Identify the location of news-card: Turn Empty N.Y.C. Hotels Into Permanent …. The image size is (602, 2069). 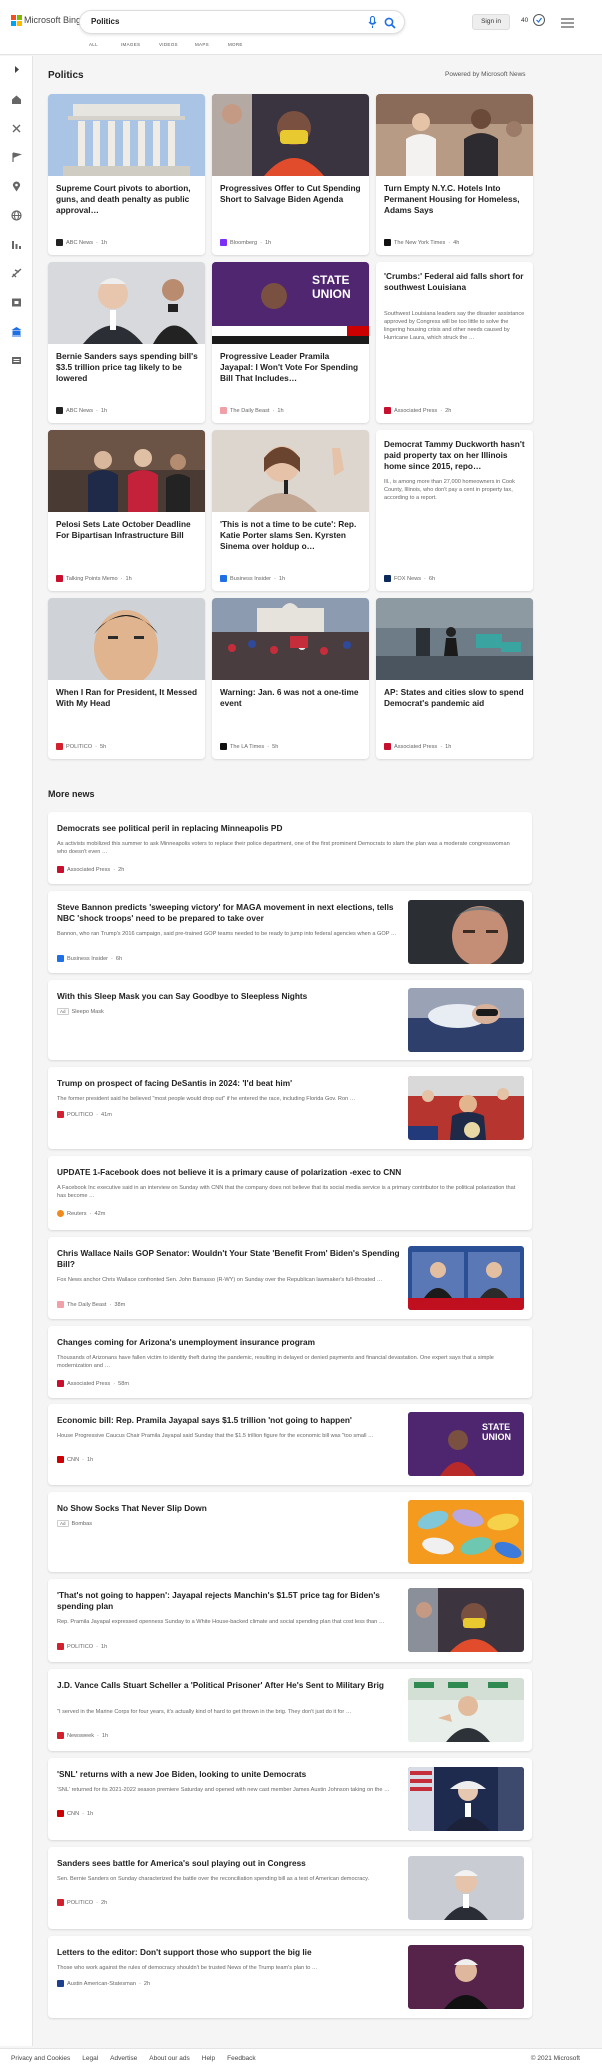
(454, 174).